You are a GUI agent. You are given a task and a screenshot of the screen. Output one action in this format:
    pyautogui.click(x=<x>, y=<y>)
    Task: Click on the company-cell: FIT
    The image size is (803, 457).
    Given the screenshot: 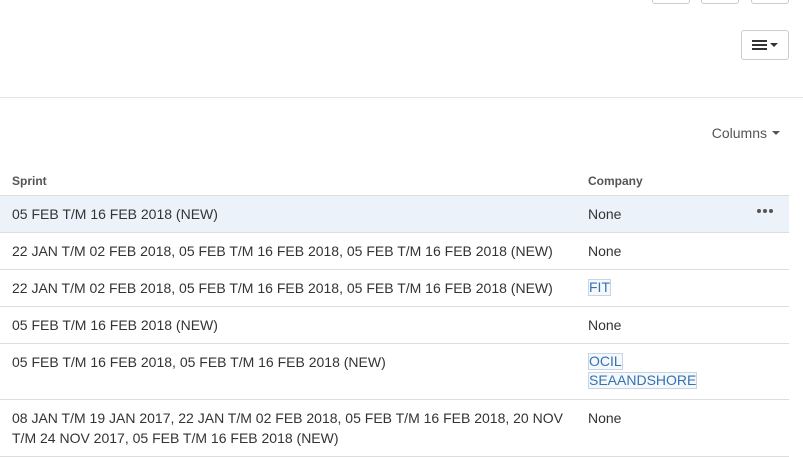 What is the action you would take?
    pyautogui.click(x=682, y=288)
    